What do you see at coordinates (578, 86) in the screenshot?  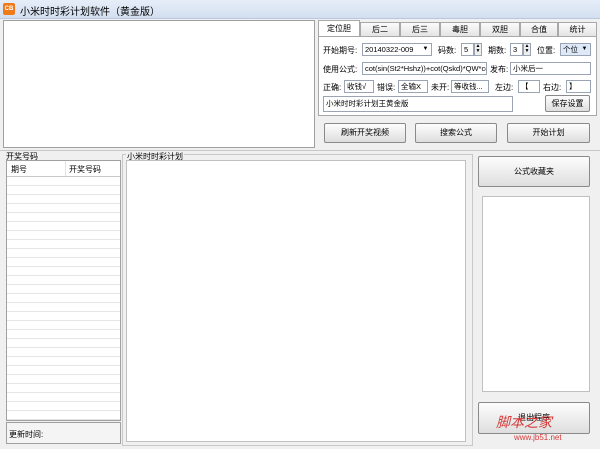 I see `right-input: 】` at bounding box center [578, 86].